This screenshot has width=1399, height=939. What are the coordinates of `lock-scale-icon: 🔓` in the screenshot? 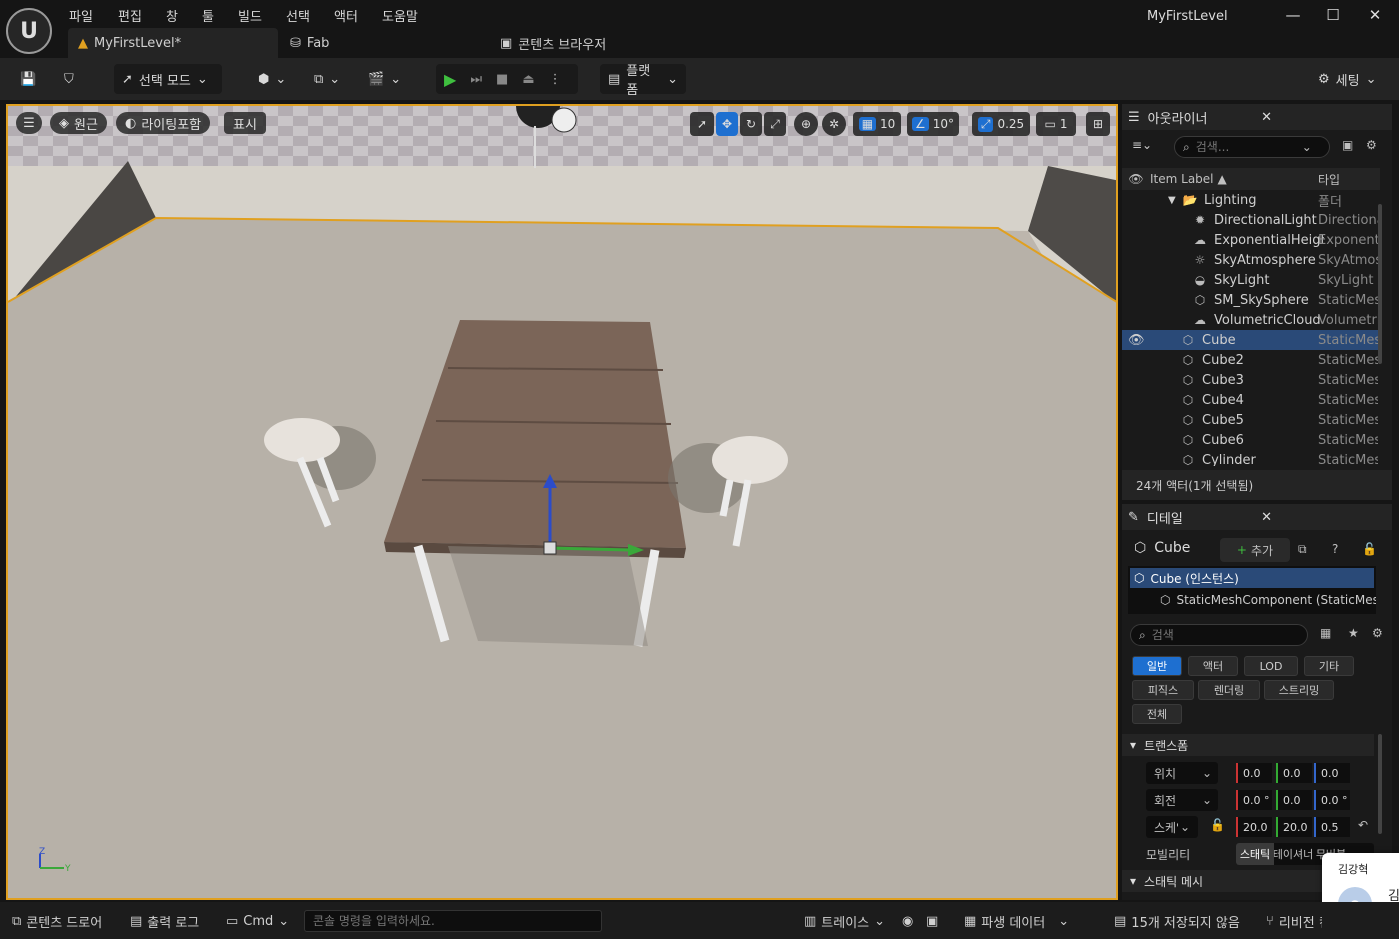 It's located at (1217, 825).